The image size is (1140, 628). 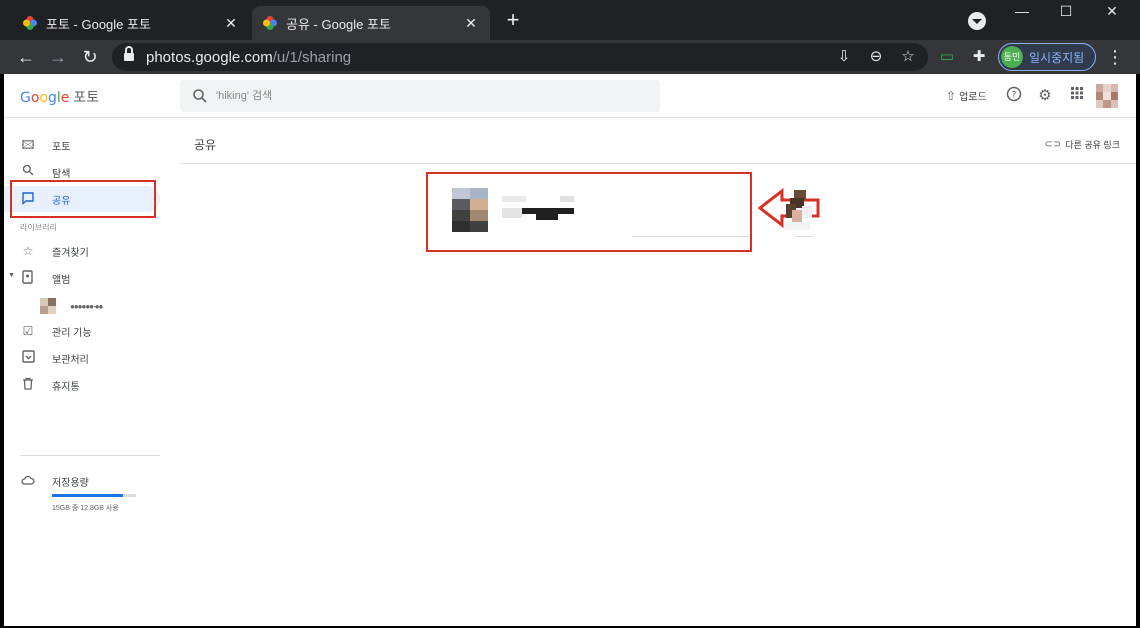 I want to click on browser-menu-icon: ⋮, so click(x=1115, y=57).